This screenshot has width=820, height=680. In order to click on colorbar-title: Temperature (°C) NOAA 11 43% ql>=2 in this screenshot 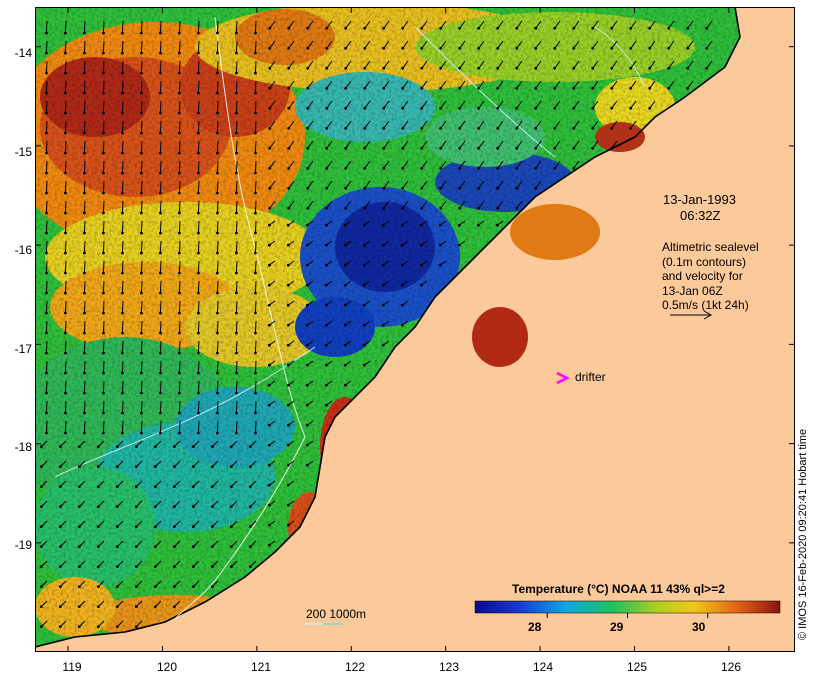, I will do `click(618, 589)`.